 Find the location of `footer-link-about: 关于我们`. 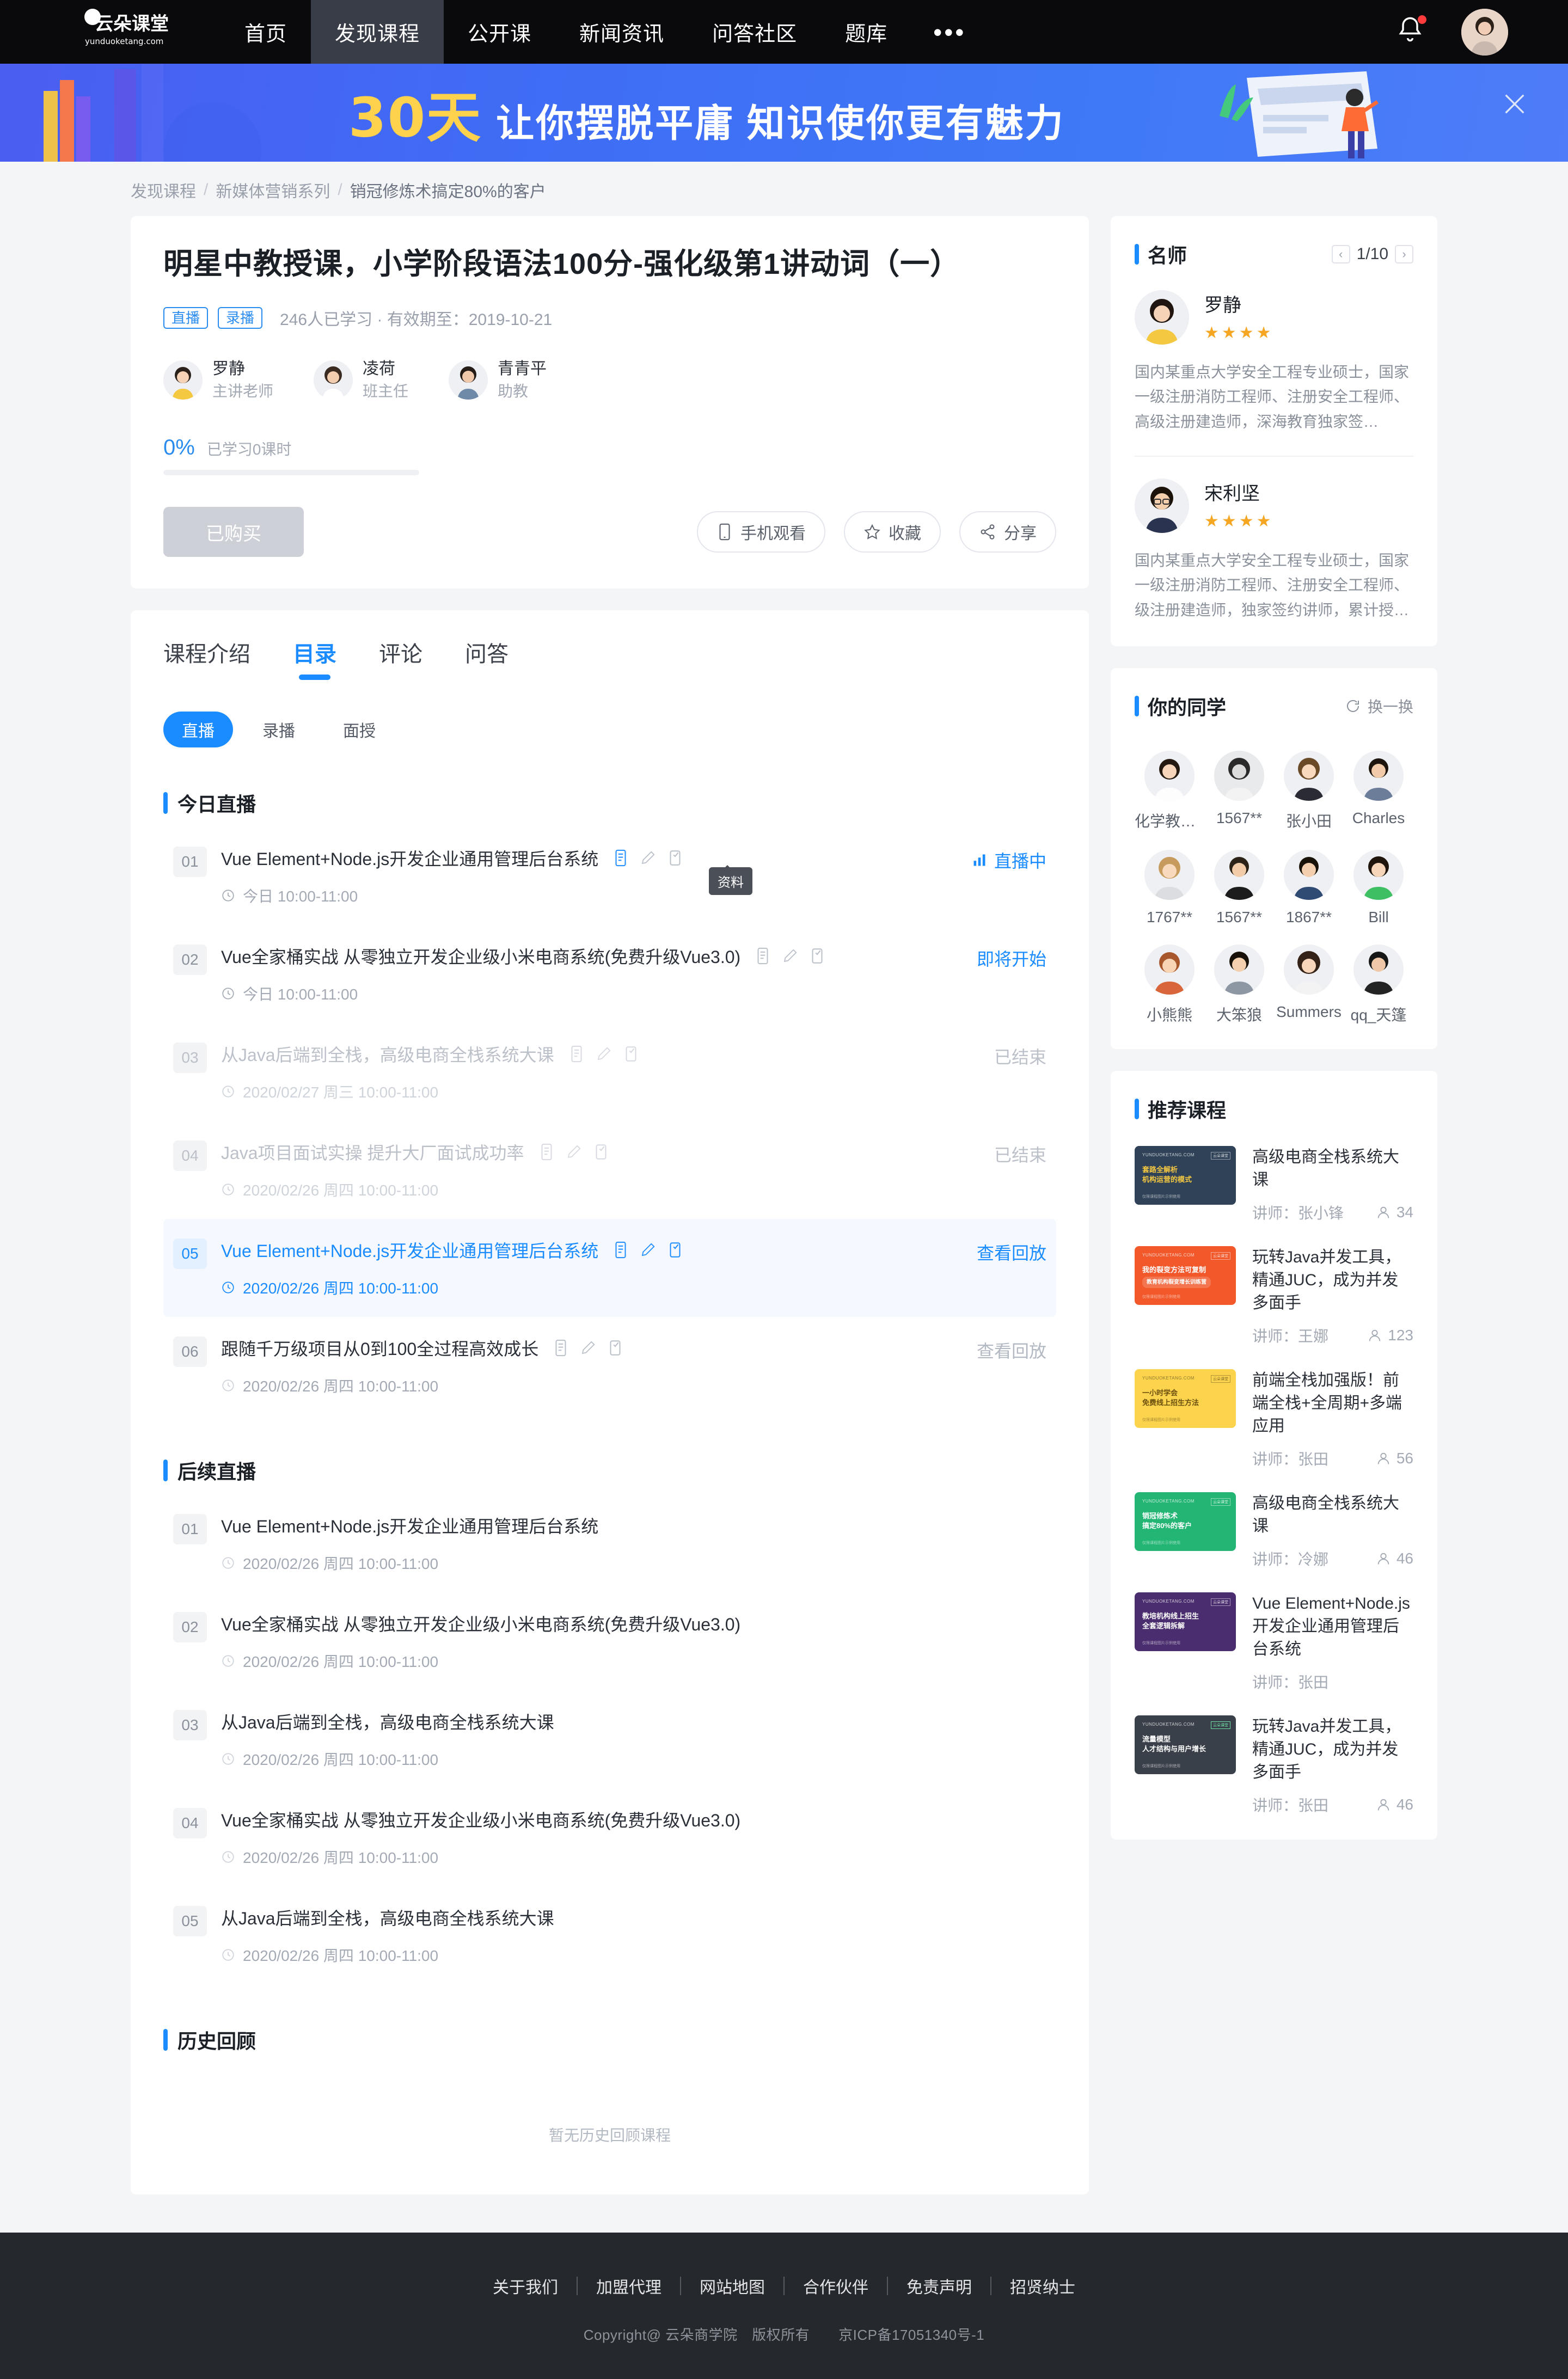

footer-link-about: 关于我们 is located at coordinates (525, 2286).